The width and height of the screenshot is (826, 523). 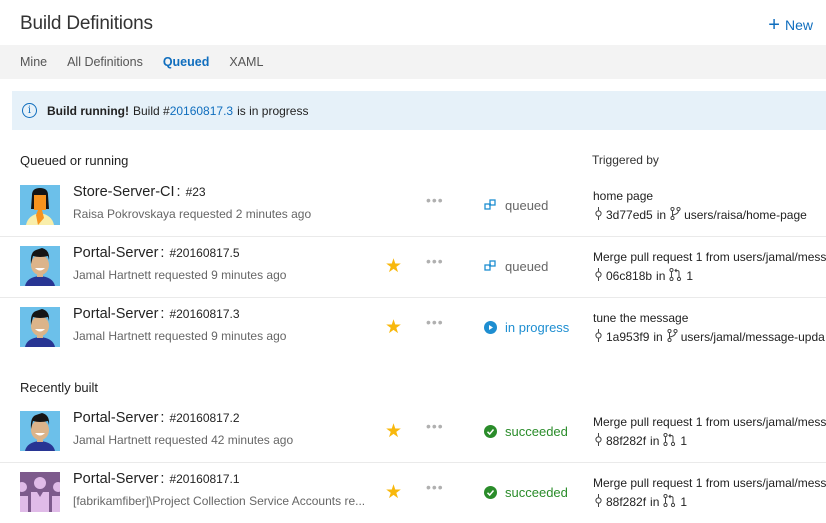 I want to click on build-number-link: #20160817.2, so click(x=204, y=418).